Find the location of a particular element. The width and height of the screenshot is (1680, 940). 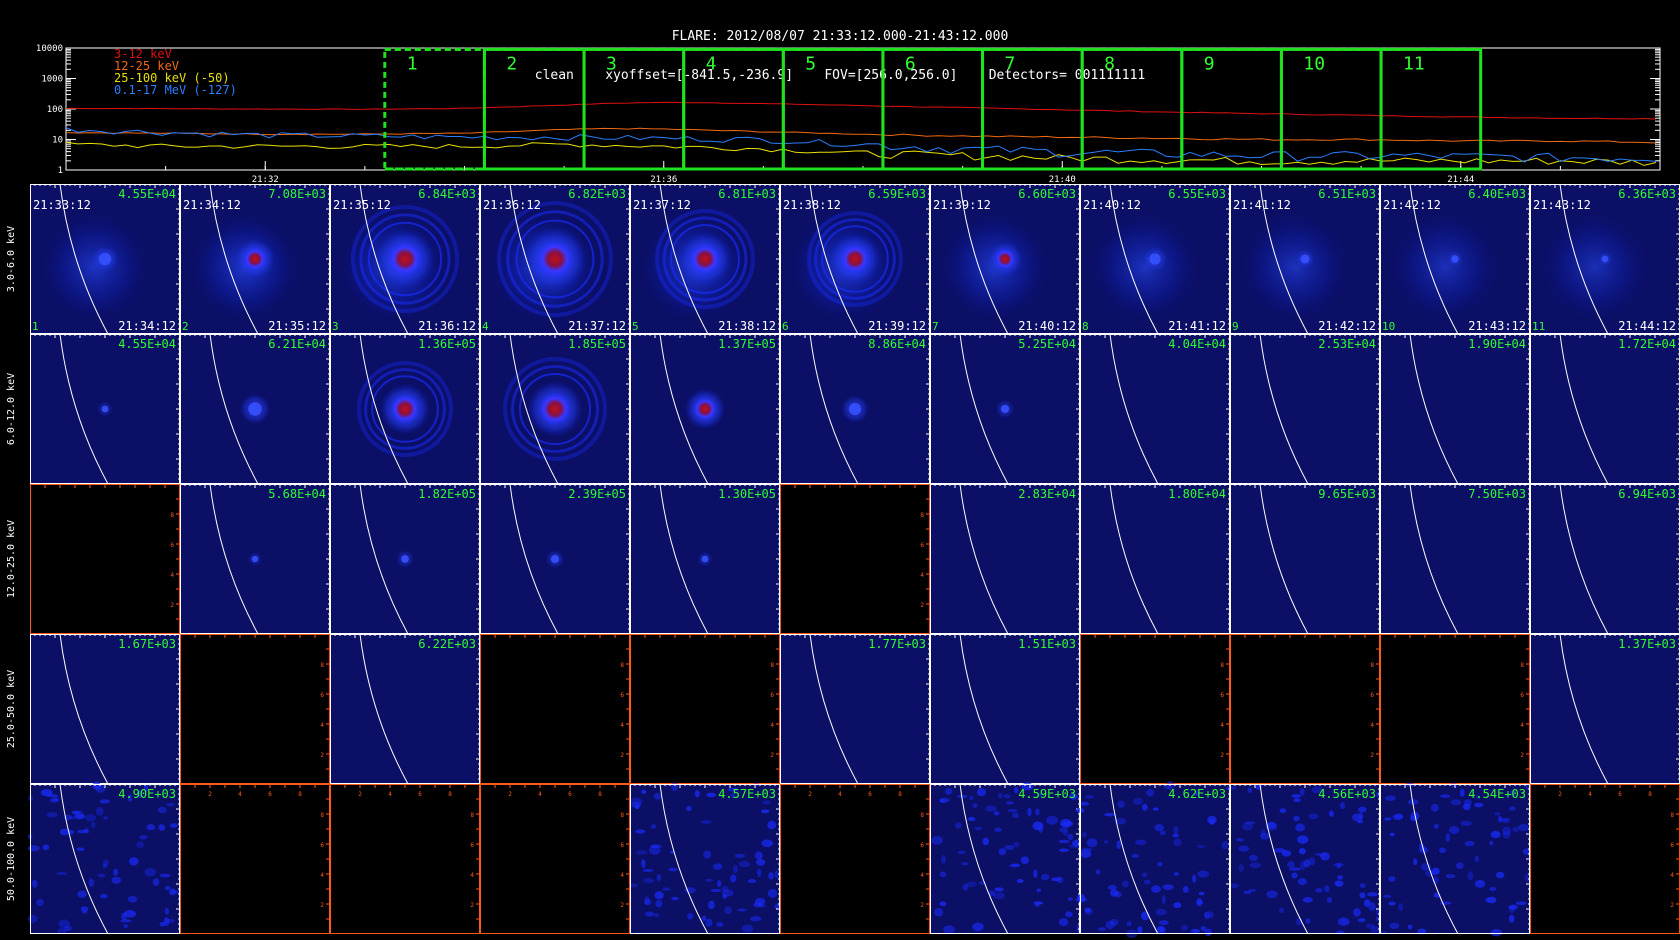

interval-index-label: 6 is located at coordinates (785, 326).